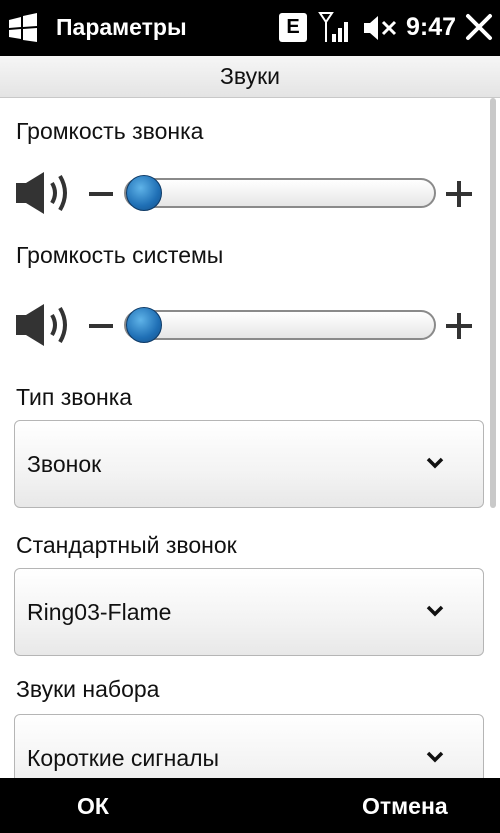  What do you see at coordinates (74, 397) in the screenshot?
I see `ring-type-label: Тип звонка` at bounding box center [74, 397].